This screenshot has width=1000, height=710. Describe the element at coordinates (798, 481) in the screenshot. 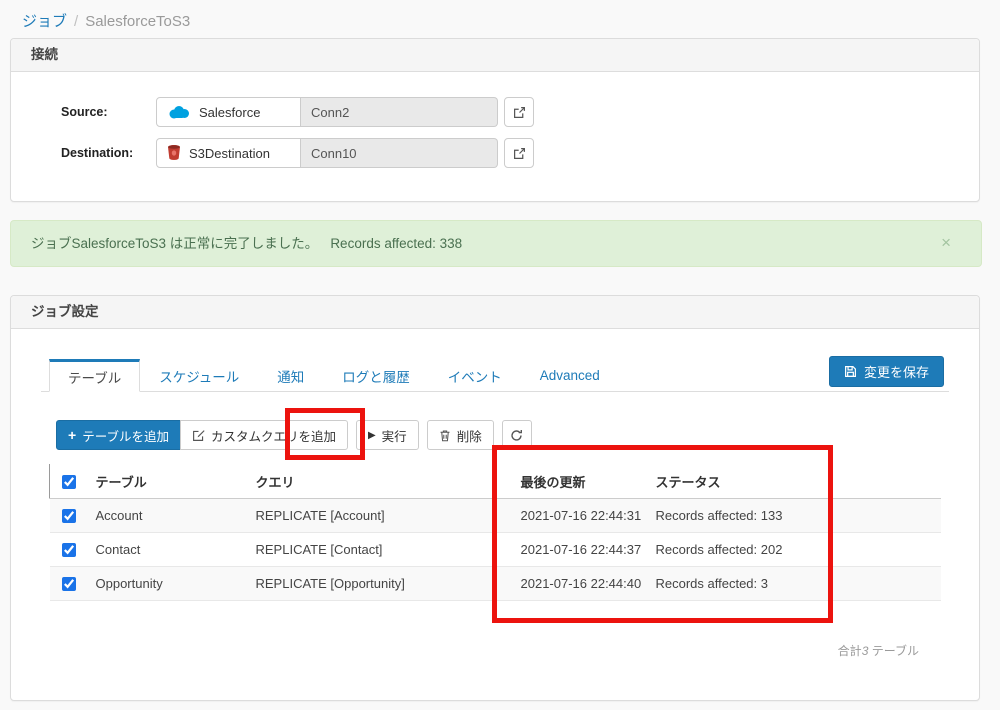

I see `col-header-status: ステータス` at that location.